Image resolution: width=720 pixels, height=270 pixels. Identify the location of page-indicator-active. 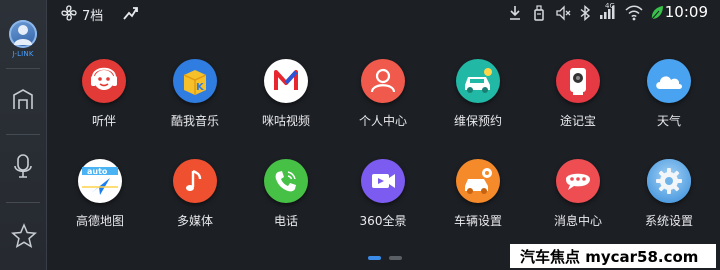
(374, 258).